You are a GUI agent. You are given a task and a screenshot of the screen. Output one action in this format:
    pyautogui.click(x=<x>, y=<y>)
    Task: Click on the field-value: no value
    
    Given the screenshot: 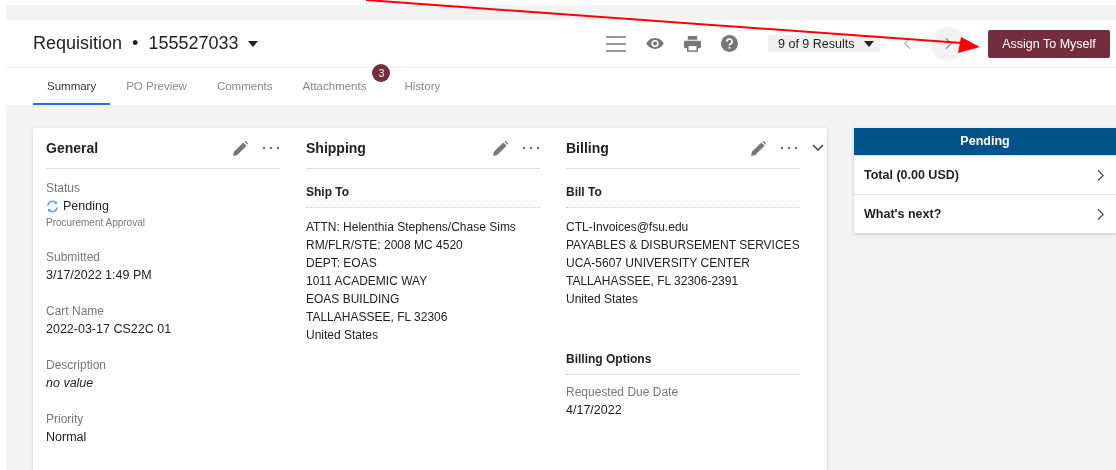 What is the action you would take?
    pyautogui.click(x=70, y=383)
    